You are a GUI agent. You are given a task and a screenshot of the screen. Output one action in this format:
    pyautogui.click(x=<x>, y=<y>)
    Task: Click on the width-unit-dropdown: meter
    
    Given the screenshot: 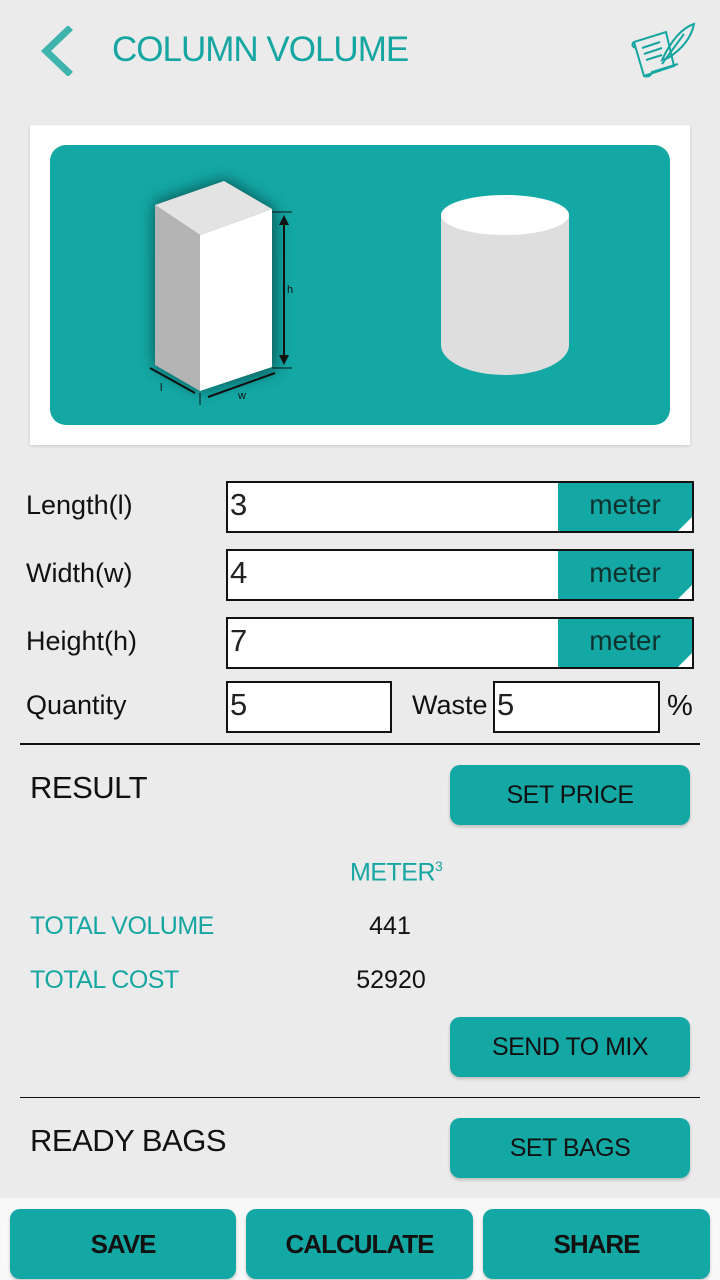 What is the action you would take?
    pyautogui.click(x=625, y=575)
    